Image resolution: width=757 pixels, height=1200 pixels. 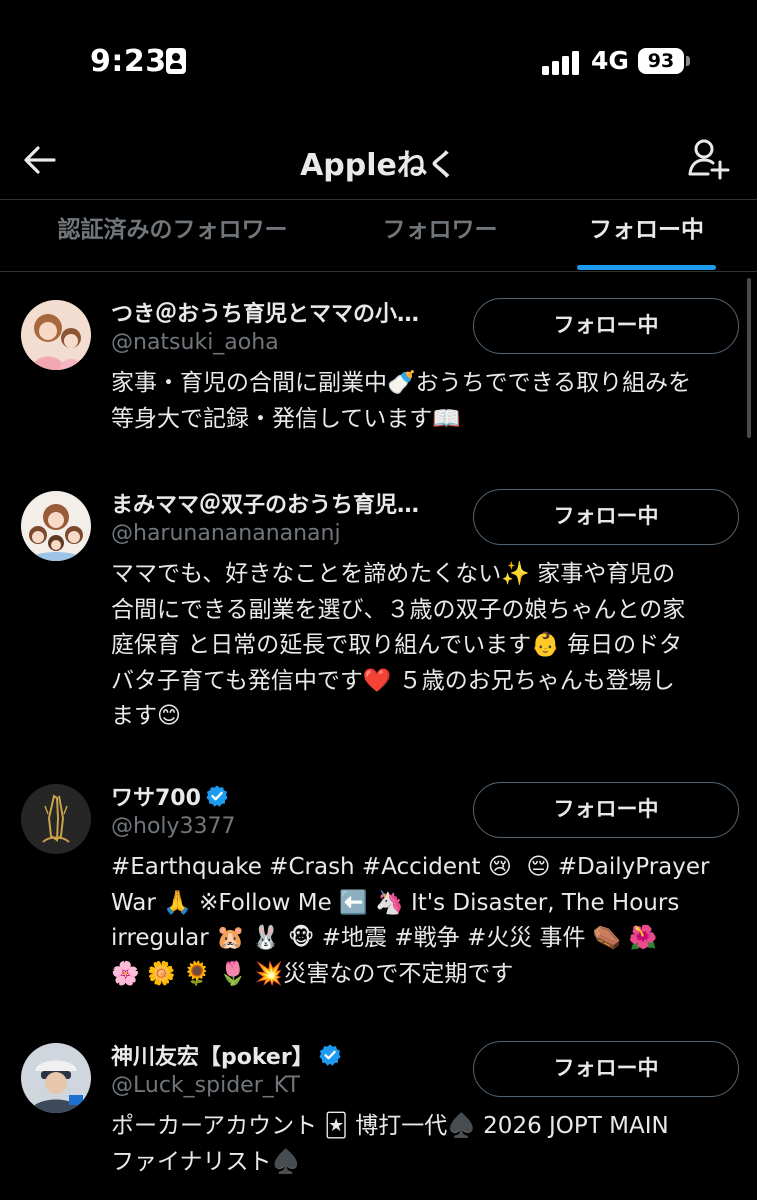 I want to click on network-type: 4G, so click(x=610, y=60).